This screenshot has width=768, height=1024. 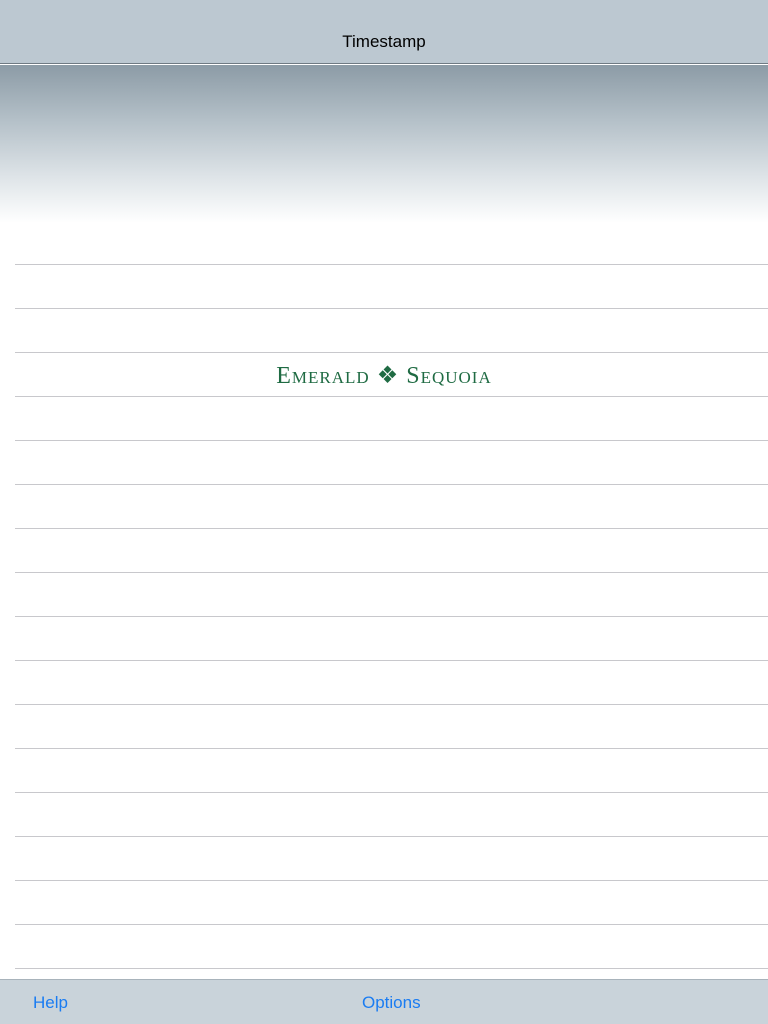 I want to click on options-button: Options, so click(x=391, y=1003).